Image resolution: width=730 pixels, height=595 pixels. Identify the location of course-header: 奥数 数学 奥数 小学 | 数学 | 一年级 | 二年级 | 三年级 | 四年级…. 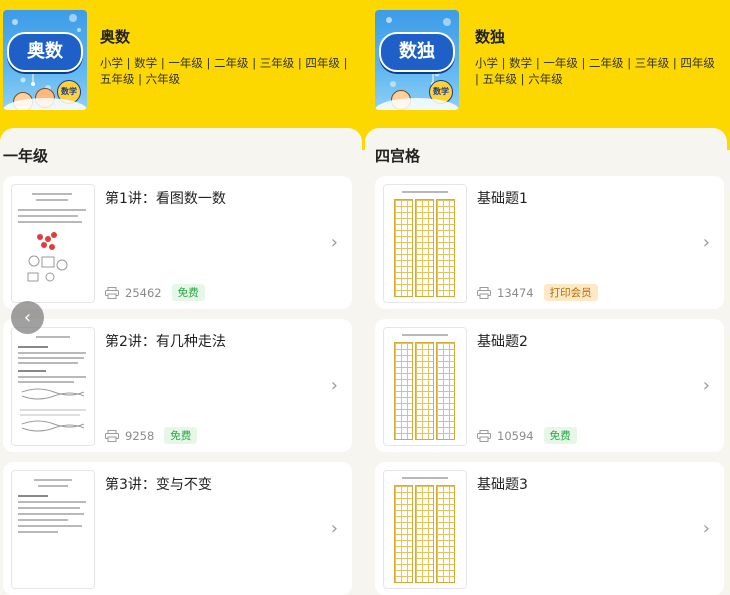
(181, 65).